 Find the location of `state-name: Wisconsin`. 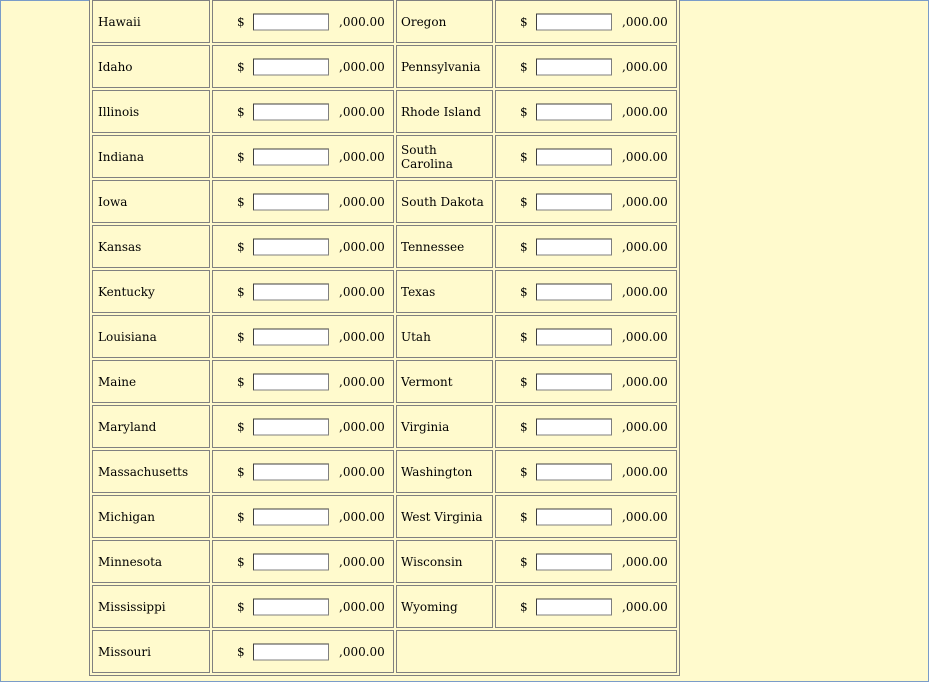

state-name: Wisconsin is located at coordinates (432, 561).